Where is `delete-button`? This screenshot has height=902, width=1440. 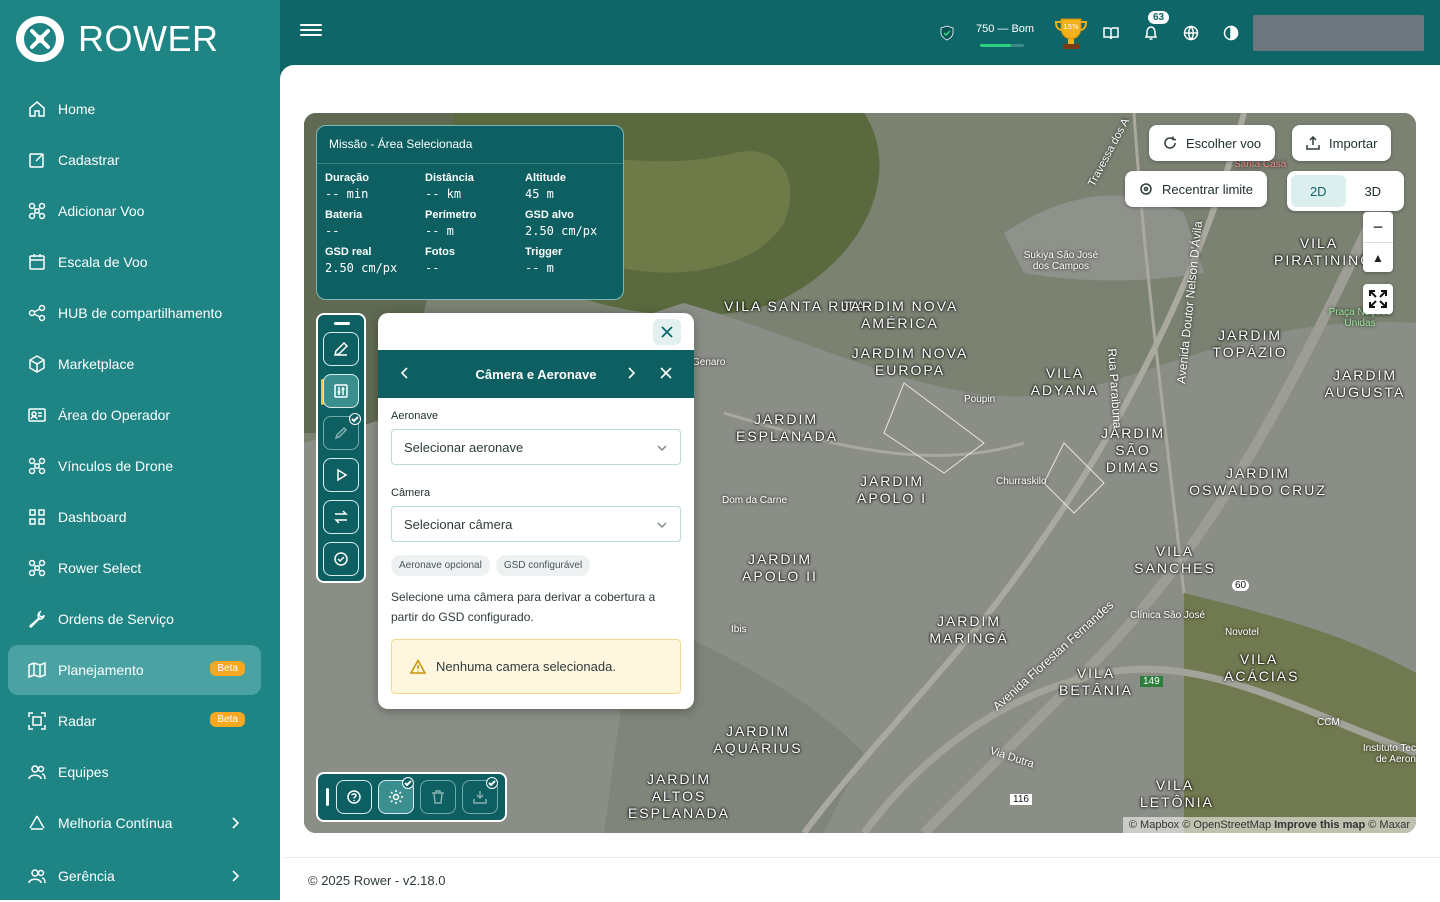
delete-button is located at coordinates (438, 797).